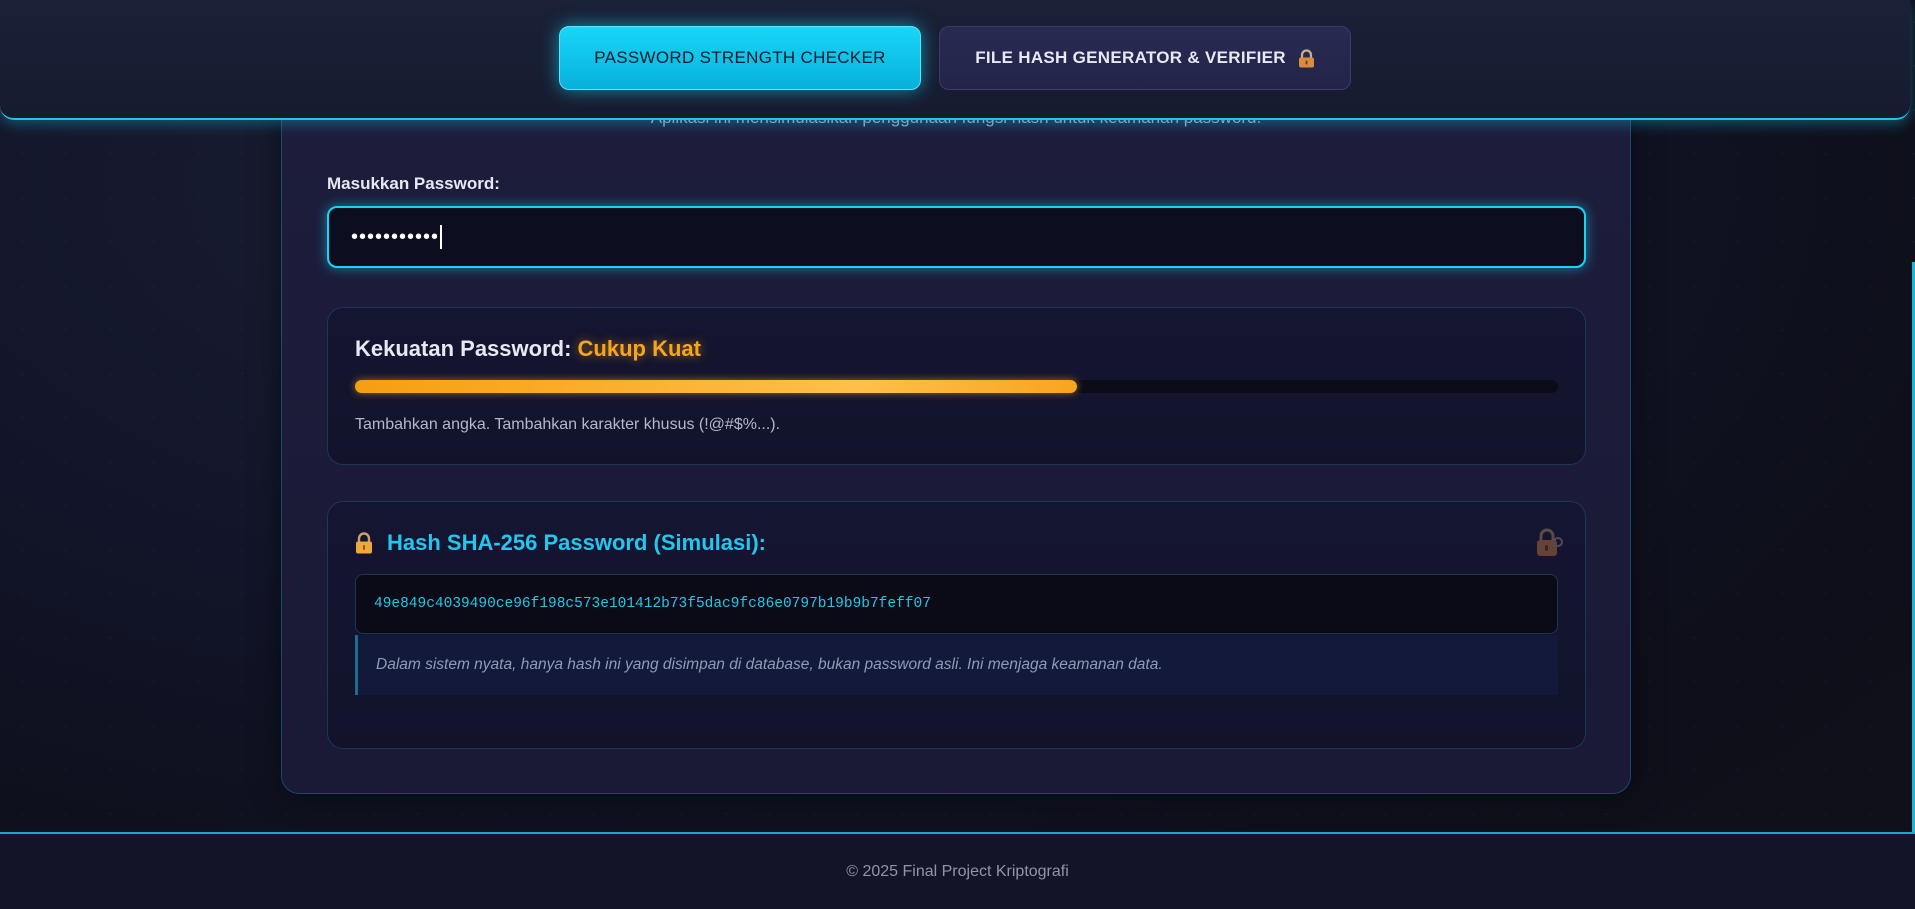  What do you see at coordinates (577, 542) in the screenshot?
I see `hash-title: Hash SHA-256 Password (Simulasi):` at bounding box center [577, 542].